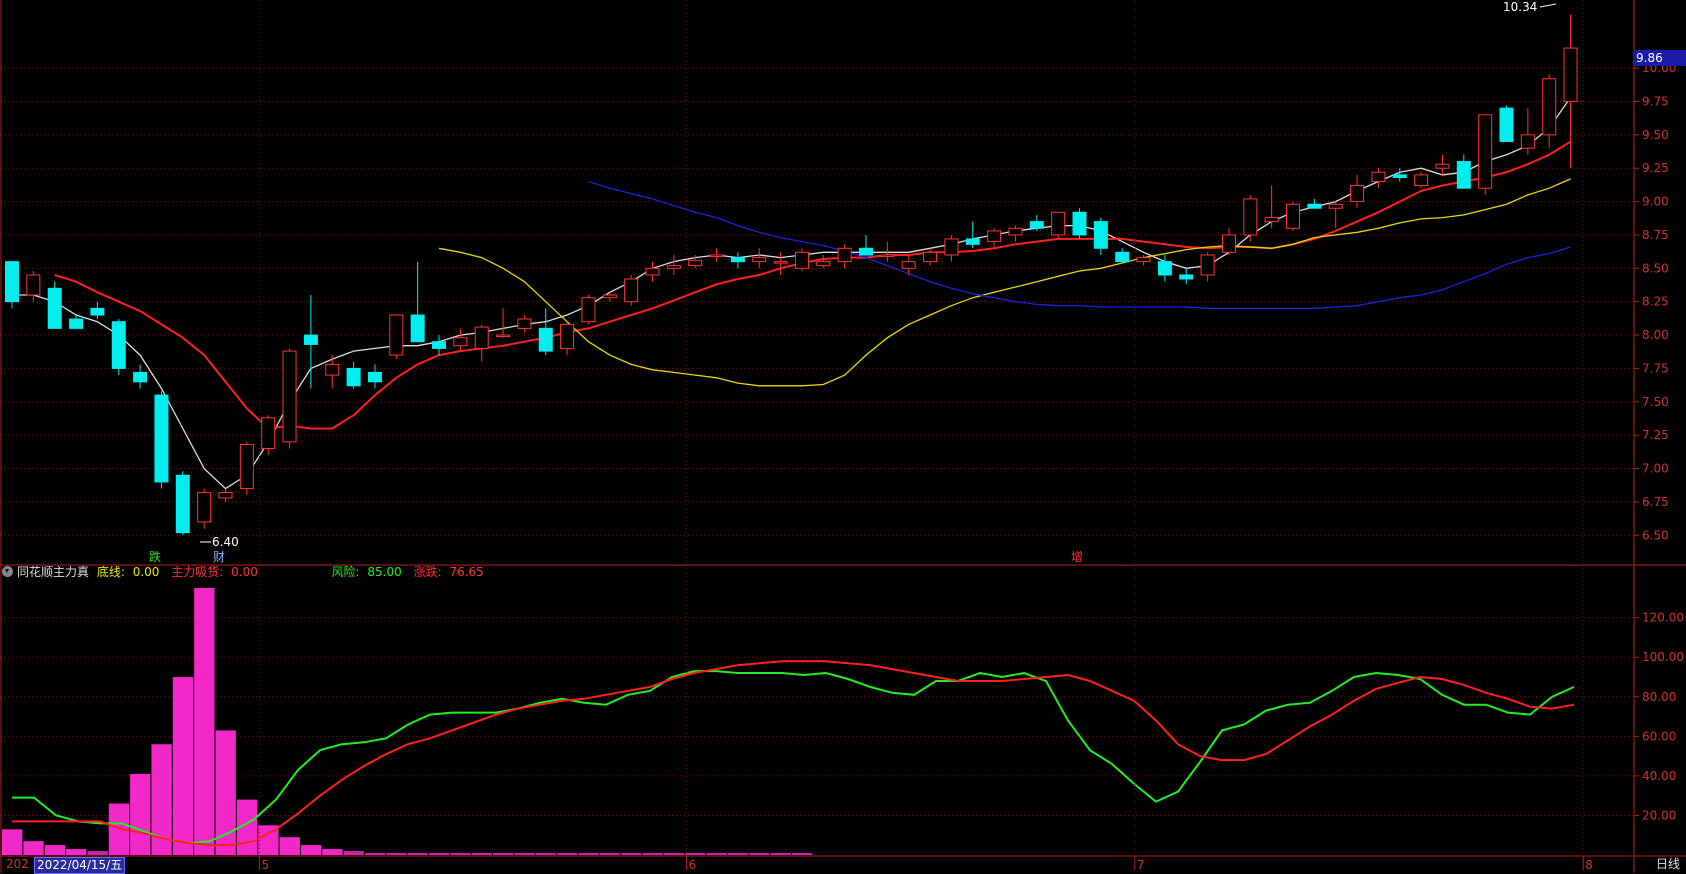 The image size is (1686, 874). Describe the element at coordinates (1655, 202) in the screenshot. I see `price-tick-label: 9.00` at that location.